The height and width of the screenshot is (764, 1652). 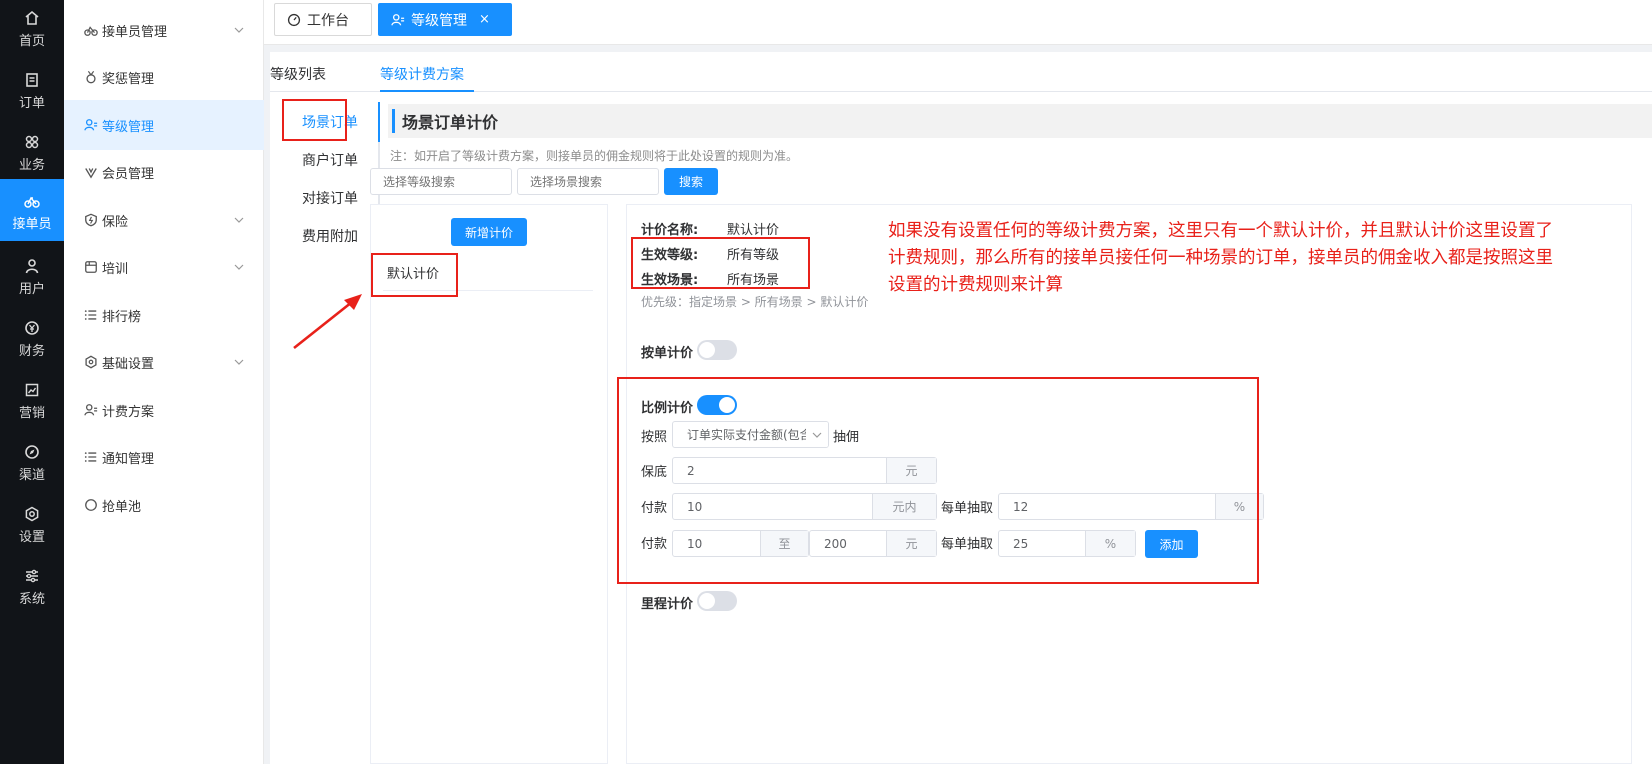 I want to click on cut-input-2: 25 %, so click(x=1067, y=543).